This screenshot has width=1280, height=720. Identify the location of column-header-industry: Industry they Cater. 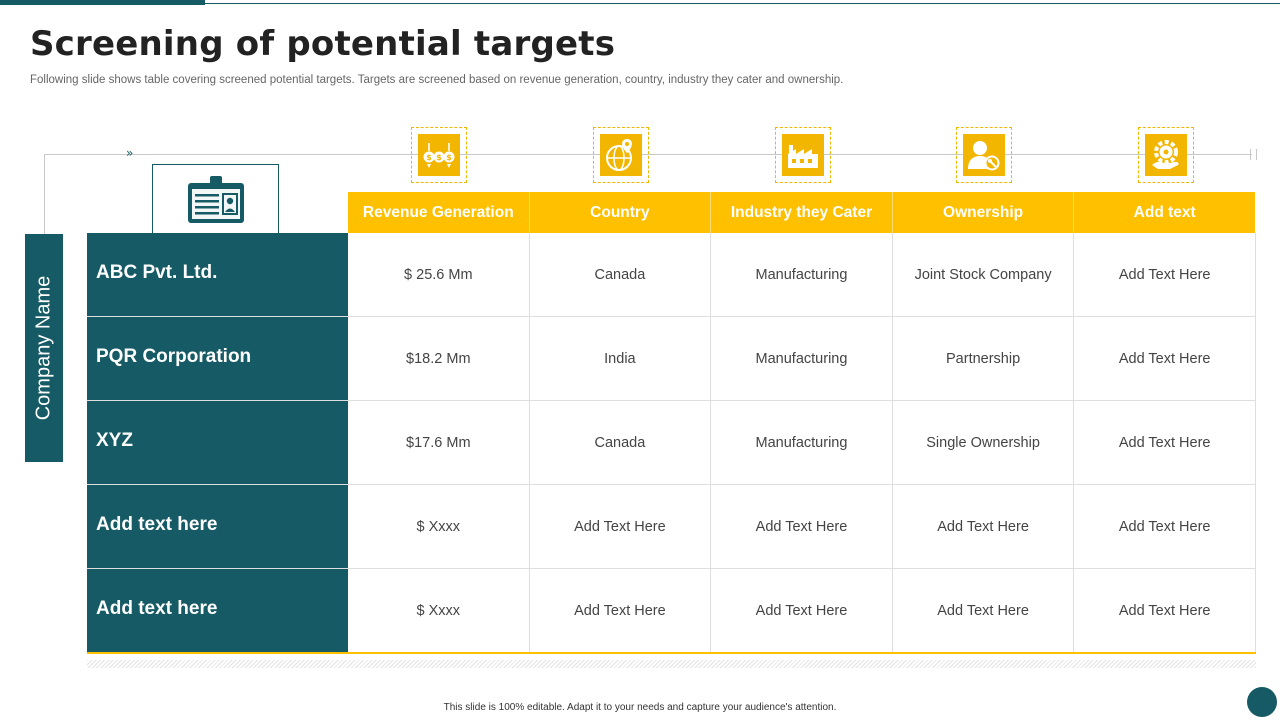
(801, 212).